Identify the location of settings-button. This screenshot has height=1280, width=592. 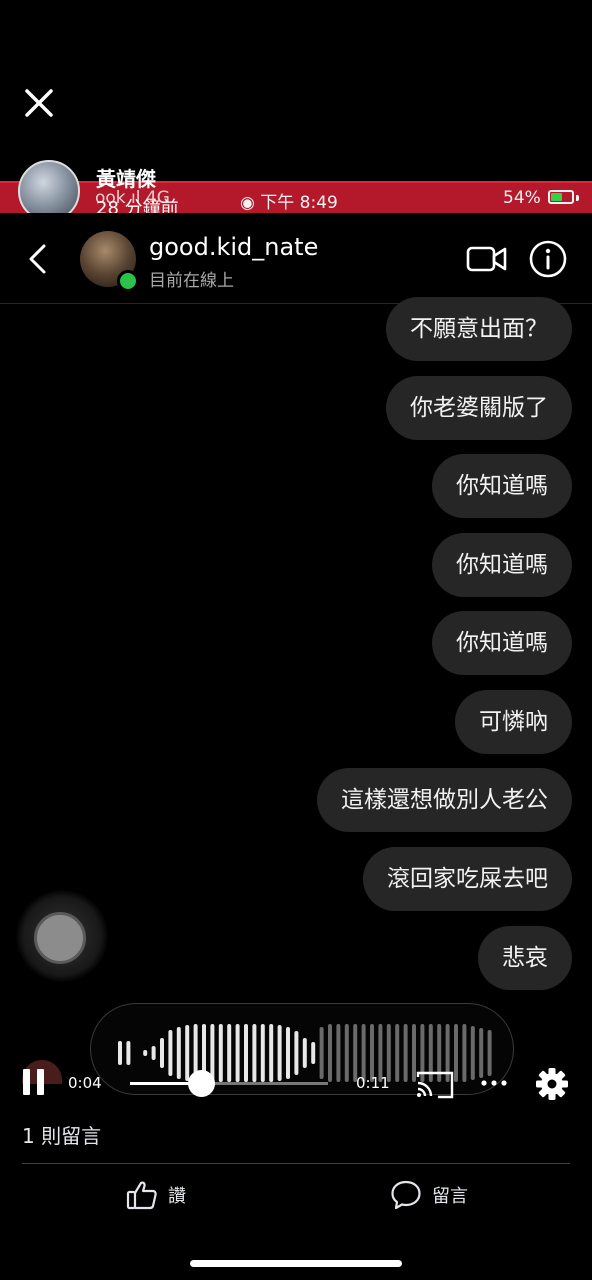
(552, 1084).